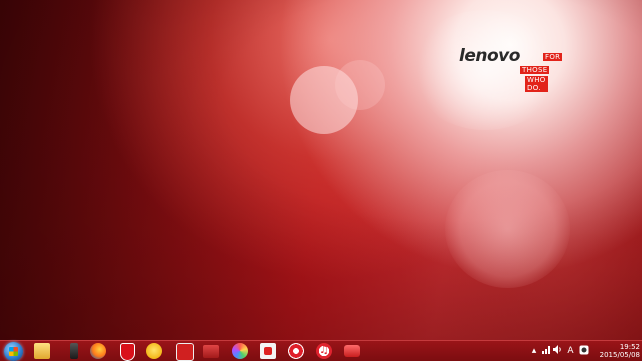 The image size is (642, 361). Describe the element at coordinates (154, 351) in the screenshot. I see `emoji-app-icon` at that location.